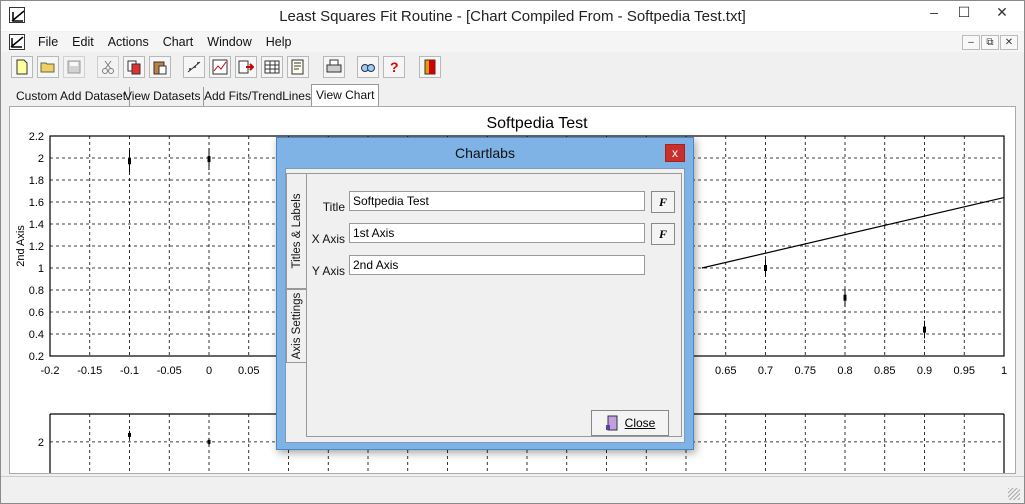  I want to click on x-tick-label: 0.95, so click(964, 371).